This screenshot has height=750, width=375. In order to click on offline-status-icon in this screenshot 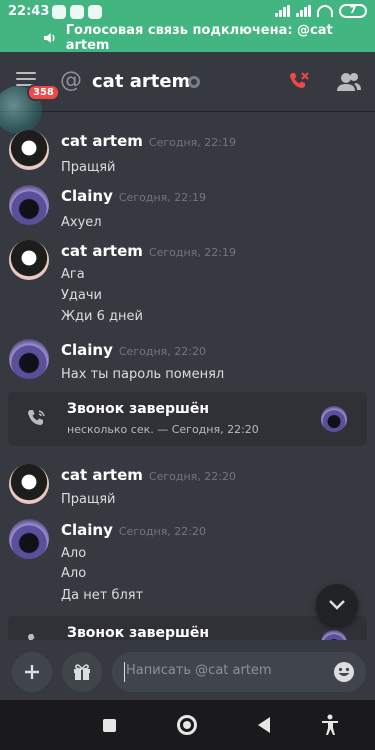, I will do `click(194, 82)`.